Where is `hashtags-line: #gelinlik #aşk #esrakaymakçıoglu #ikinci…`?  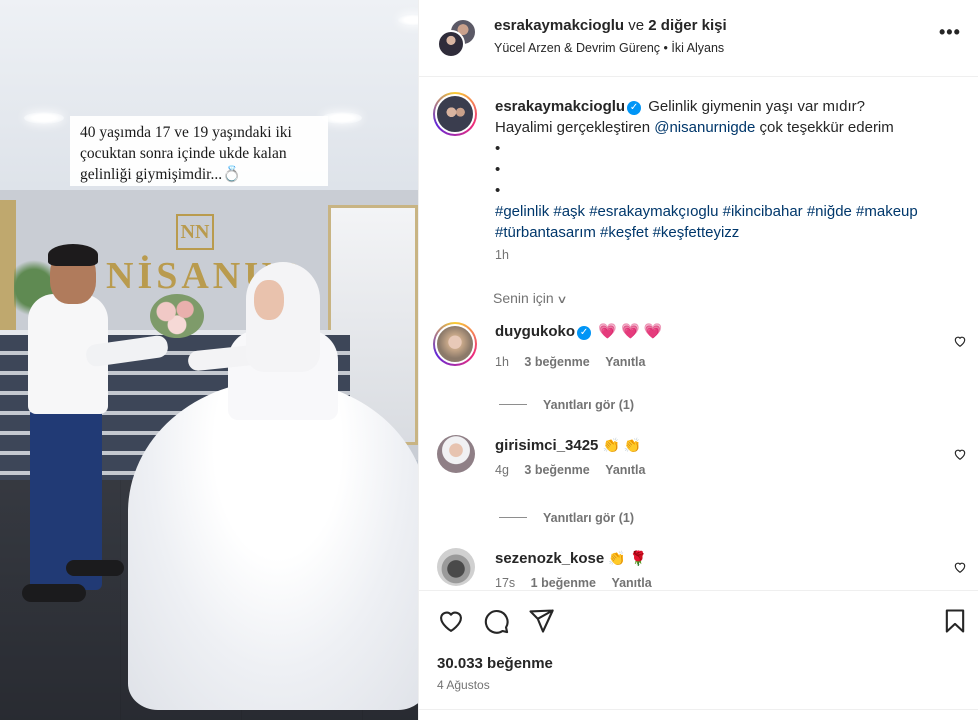
hashtags-line: #gelinlik #aşk #esrakaymakçıoglu #ikinci… is located at coordinates (706, 211).